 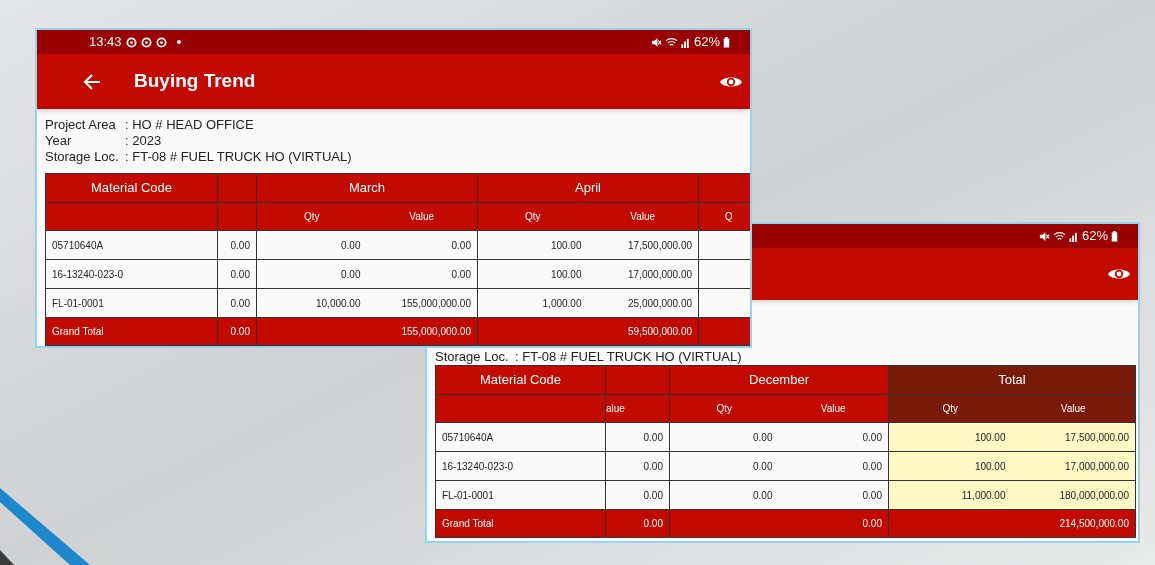 What do you see at coordinates (367, 188) in the screenshot?
I see `table-header-cell: March` at bounding box center [367, 188].